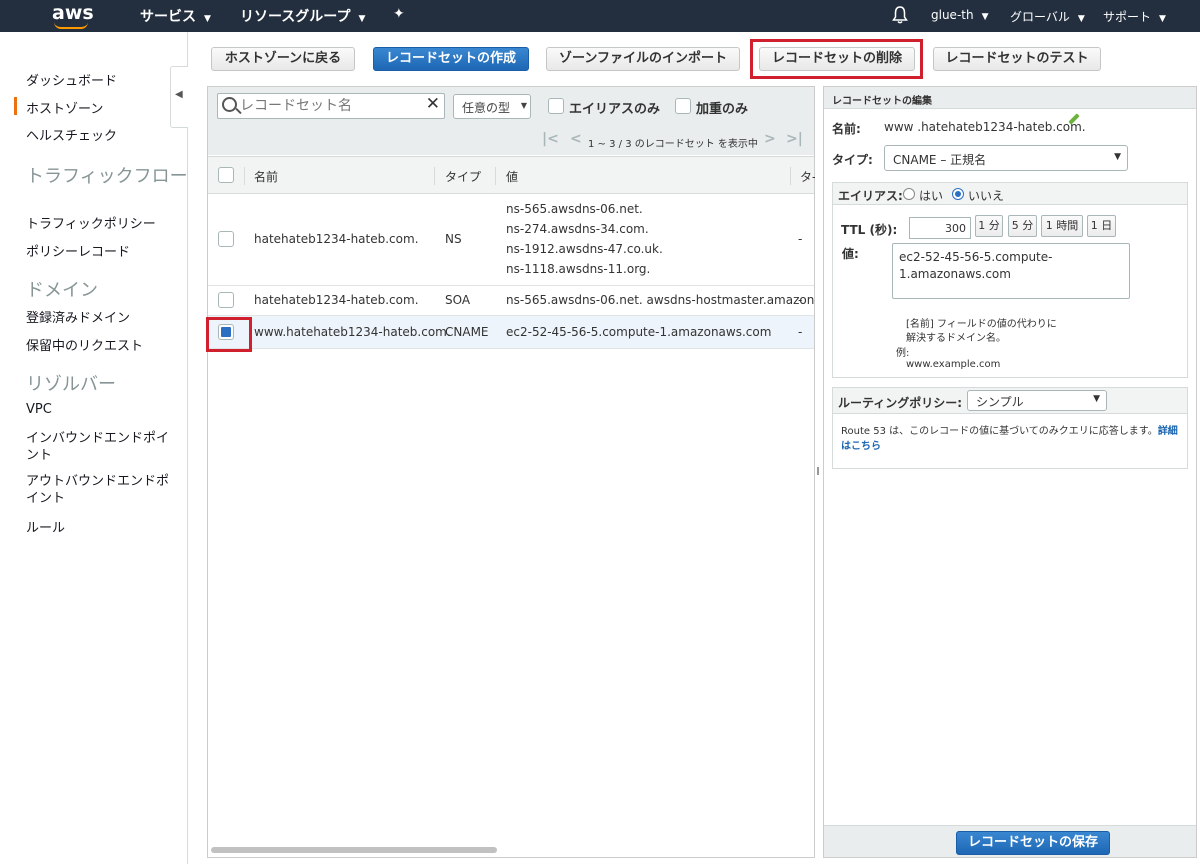 Image resolution: width=1200 pixels, height=864 pixels. Describe the element at coordinates (852, 160) in the screenshot. I see `type-label: タイプ:` at that location.